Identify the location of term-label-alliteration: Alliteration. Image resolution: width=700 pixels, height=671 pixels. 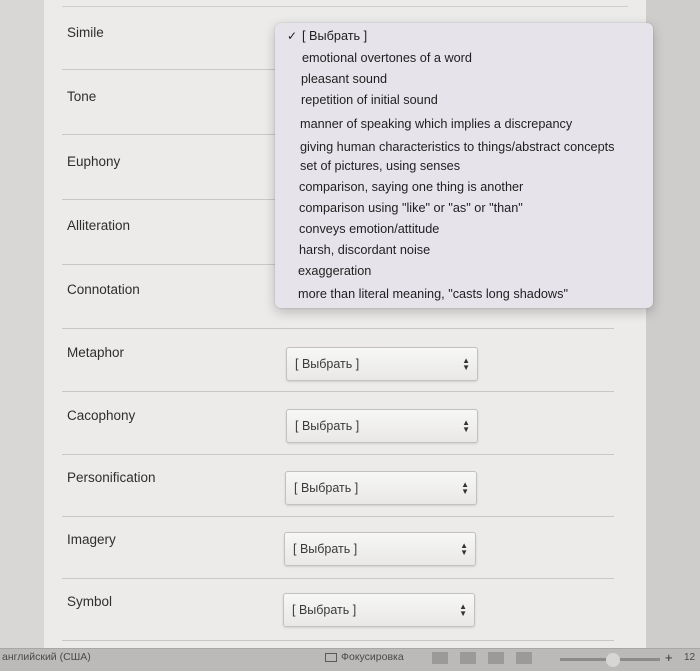
(99, 225).